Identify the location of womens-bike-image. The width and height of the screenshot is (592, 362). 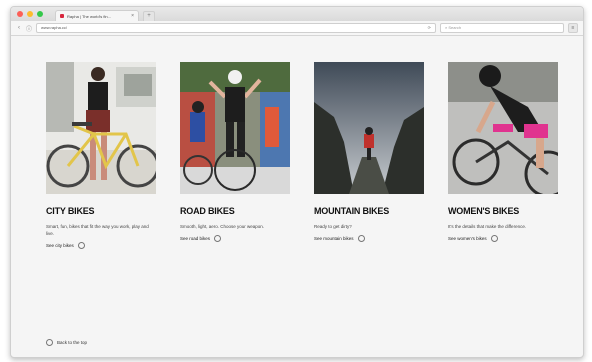
(503, 128).